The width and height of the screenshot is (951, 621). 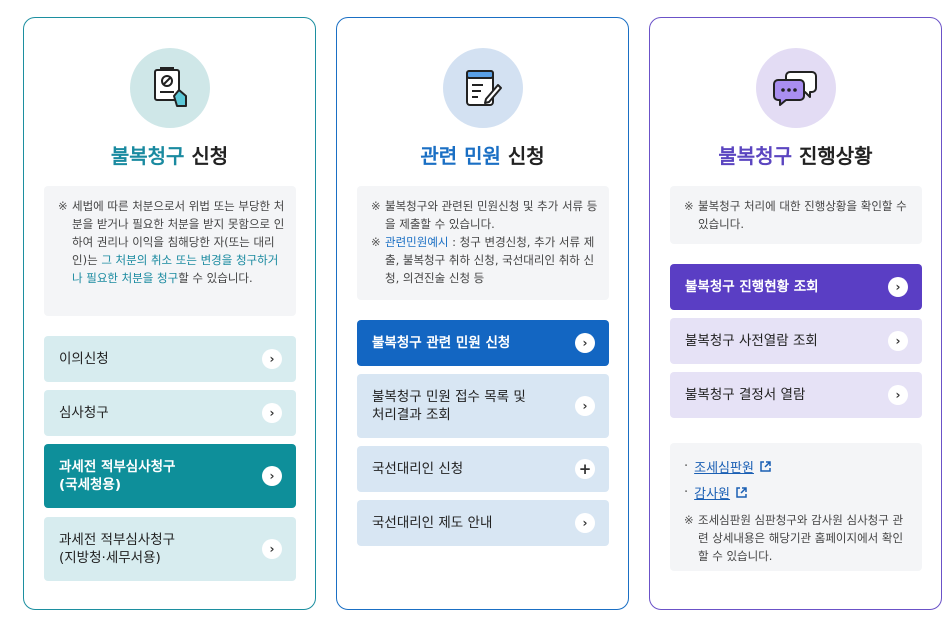 What do you see at coordinates (795, 156) in the screenshot?
I see `card-title: 불복청구 진행상황` at bounding box center [795, 156].